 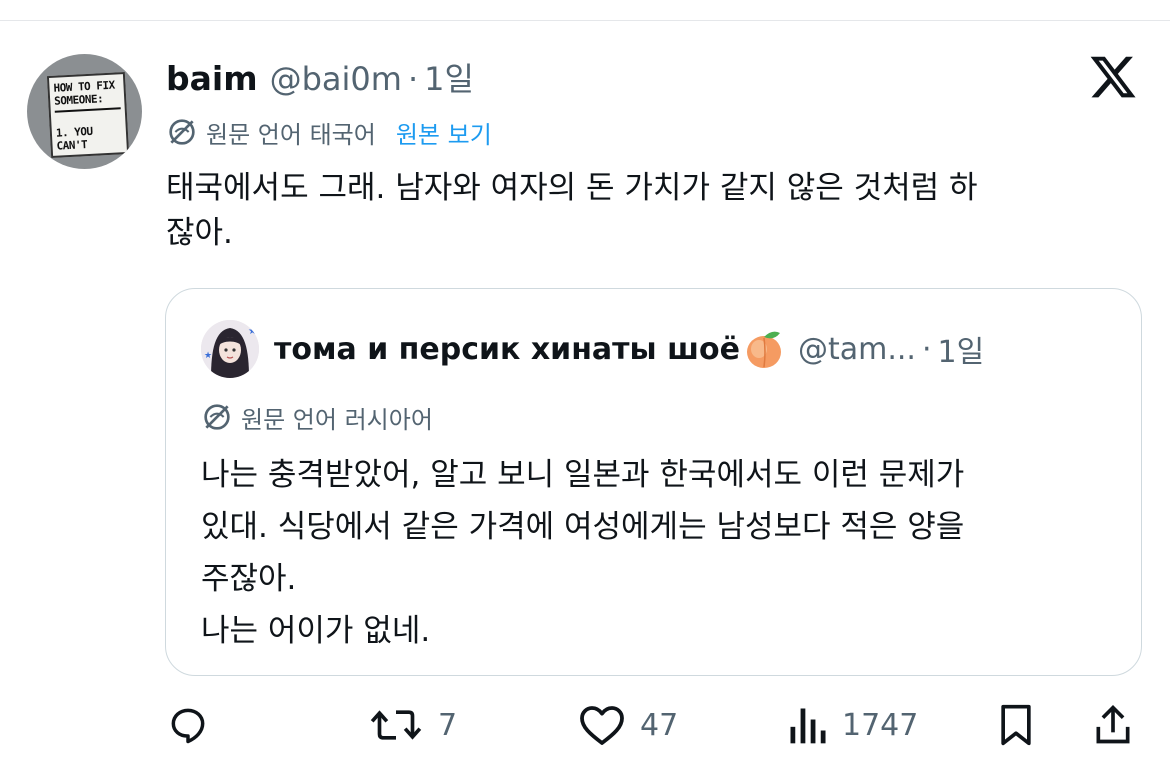 I want to click on quote-text-line: 주잖아., so click(x=249, y=579).